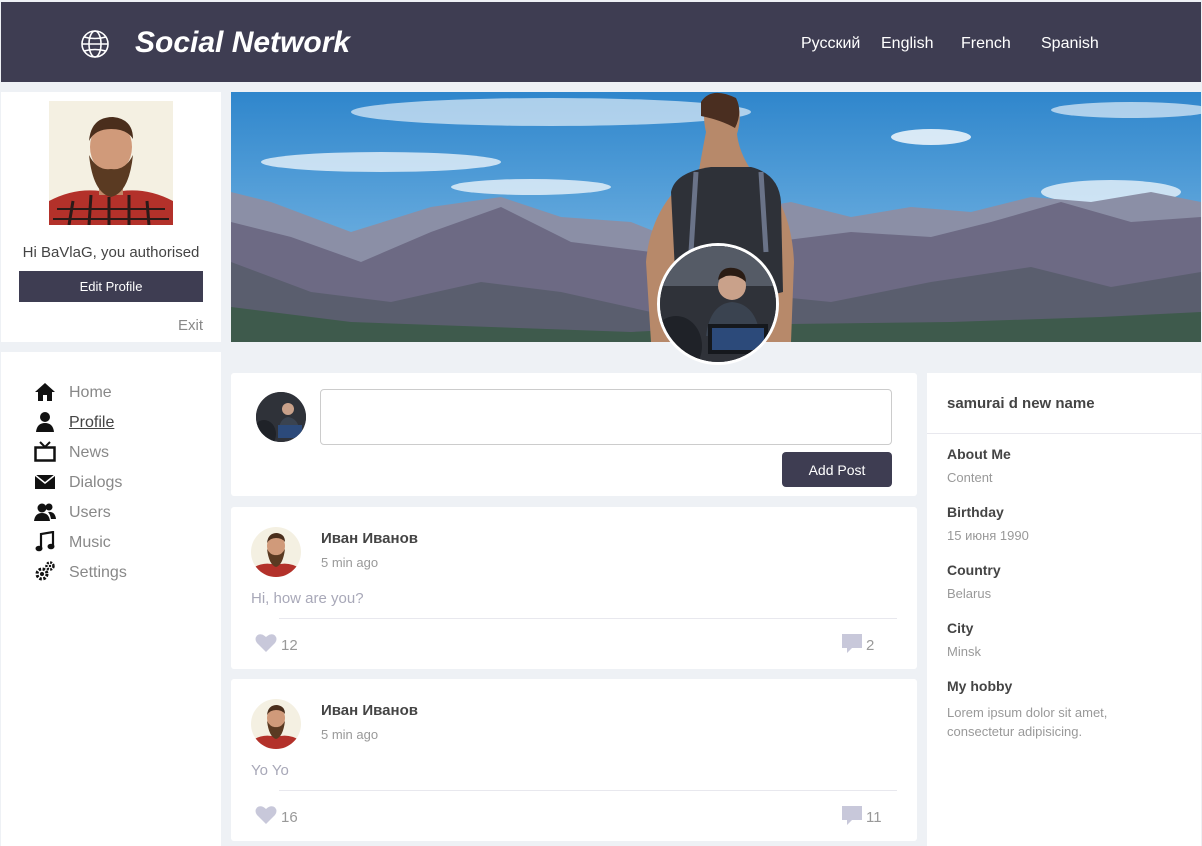  Describe the element at coordinates (96, 482) in the screenshot. I see `sidebar-item-label: Dialogs` at that location.